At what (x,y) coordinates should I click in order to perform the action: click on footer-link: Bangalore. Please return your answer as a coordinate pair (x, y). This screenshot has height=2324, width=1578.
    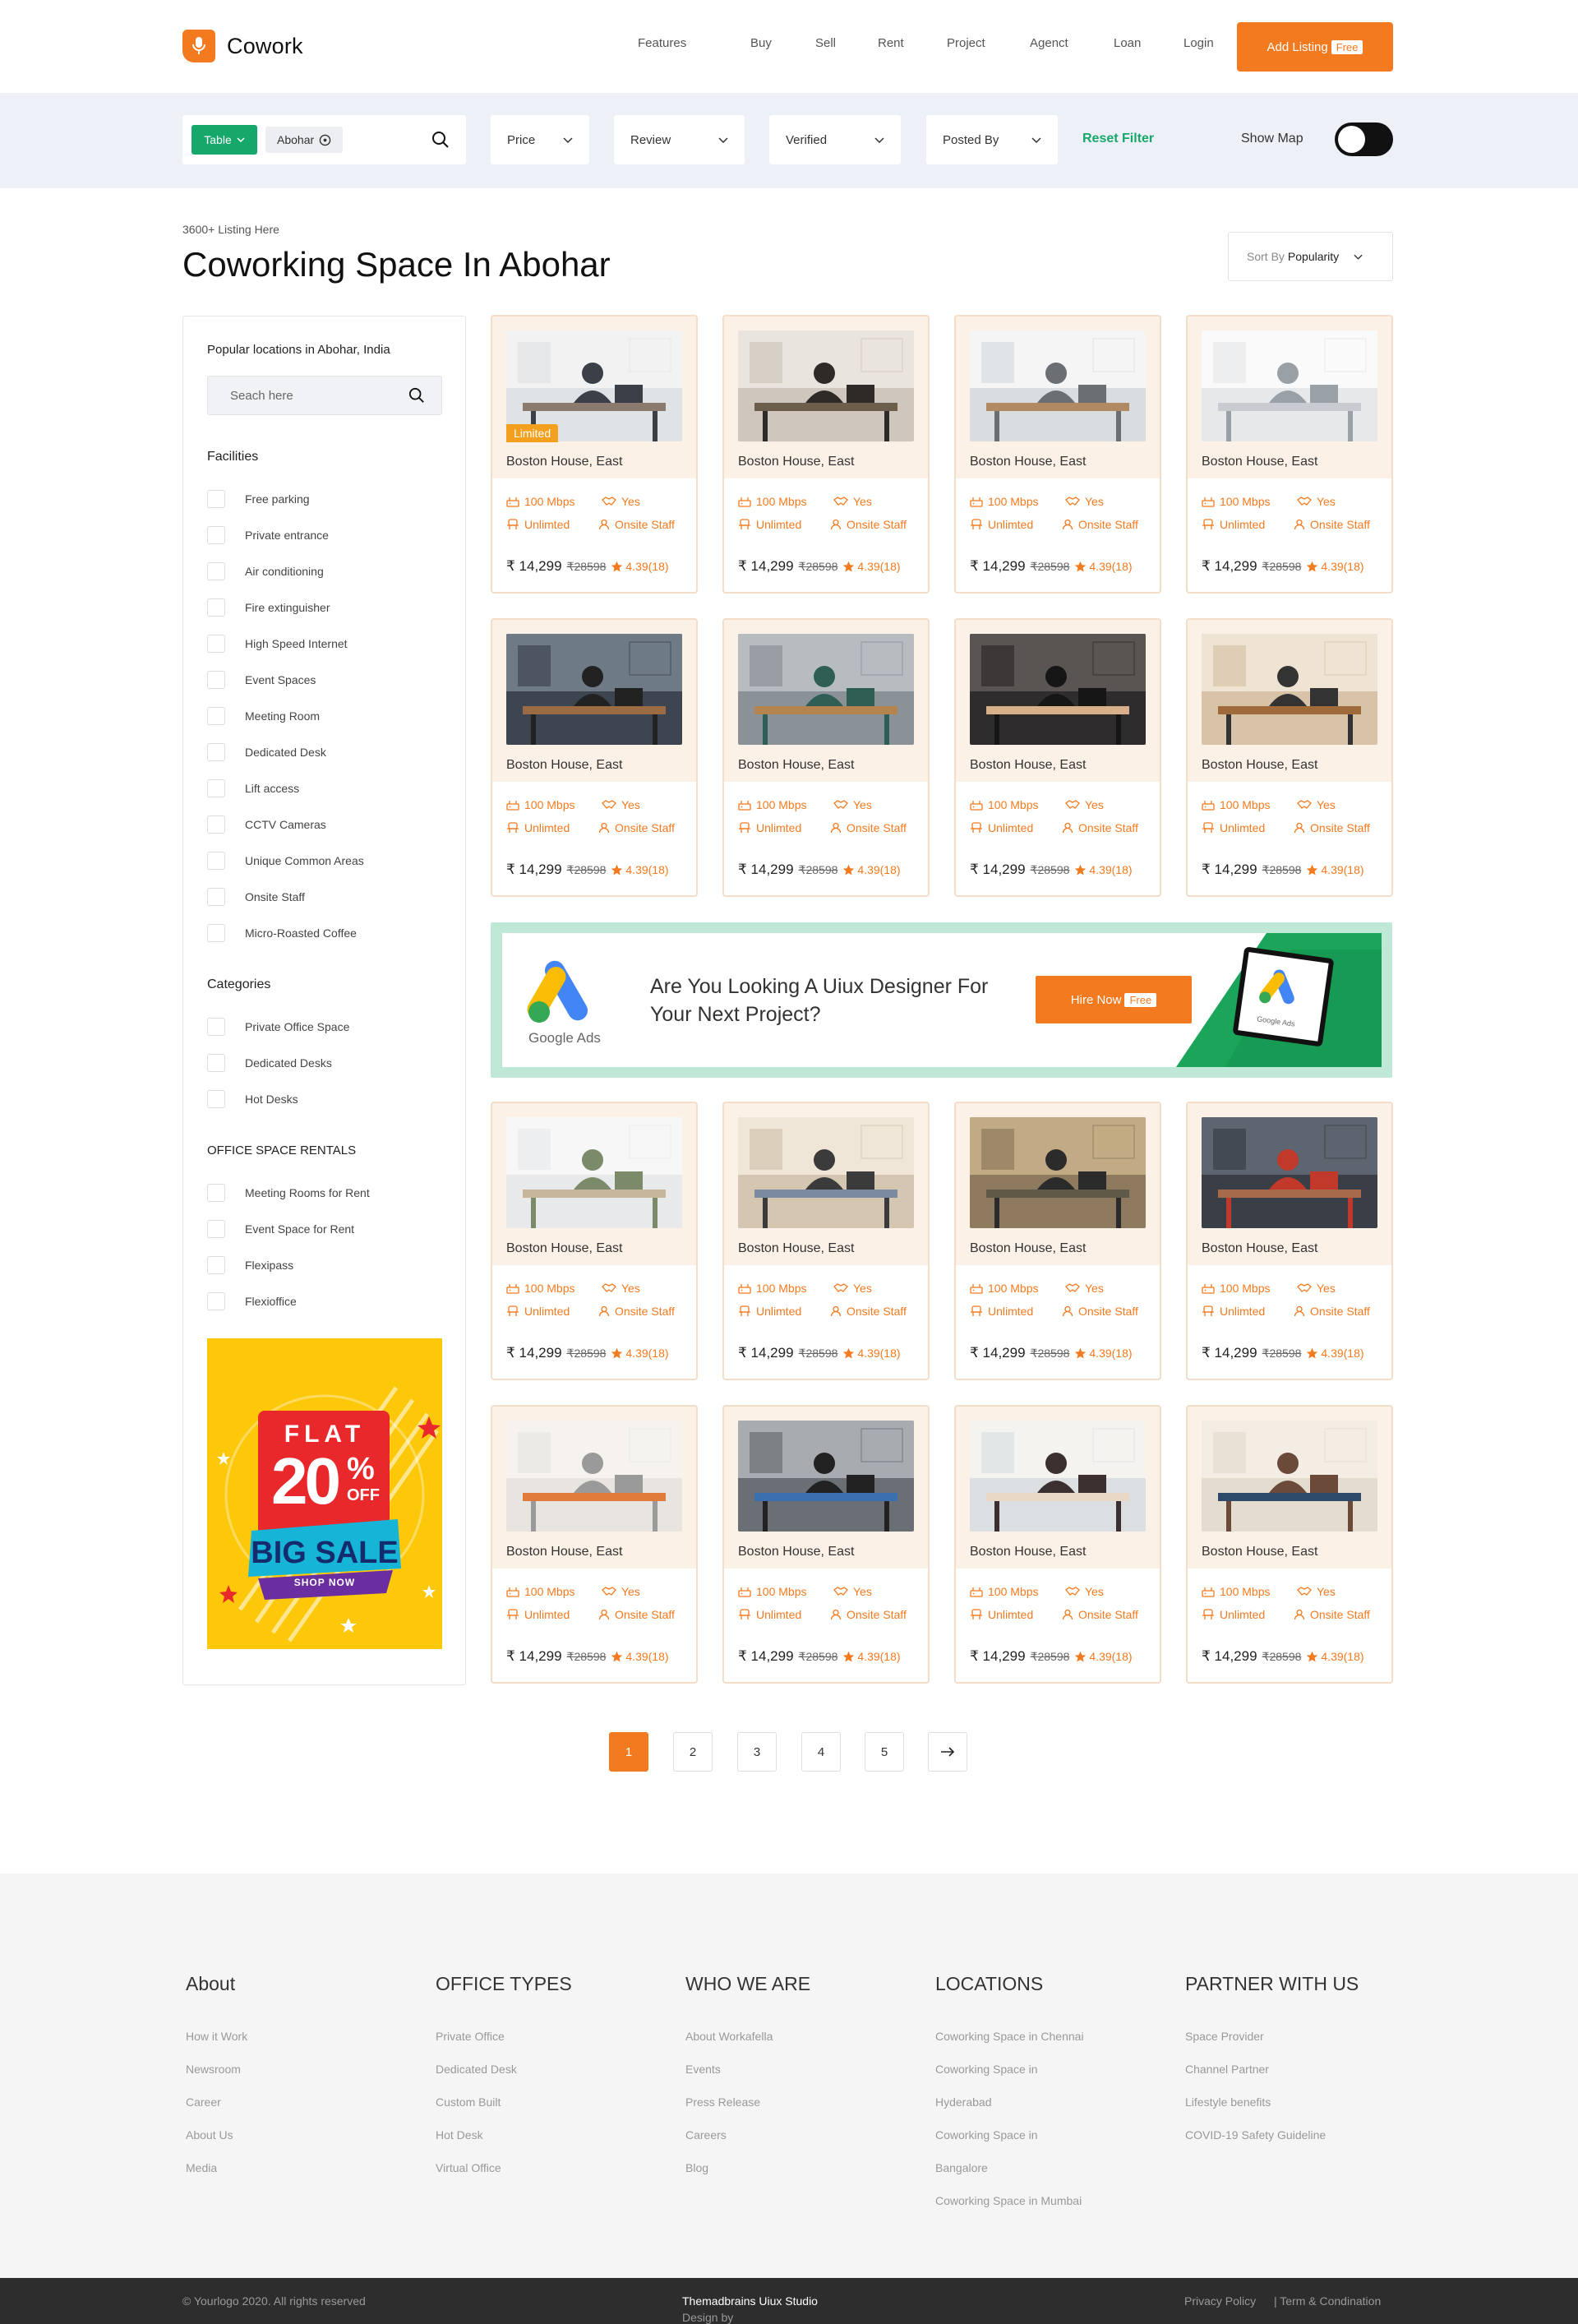
    Looking at the image, I should click on (1009, 2167).